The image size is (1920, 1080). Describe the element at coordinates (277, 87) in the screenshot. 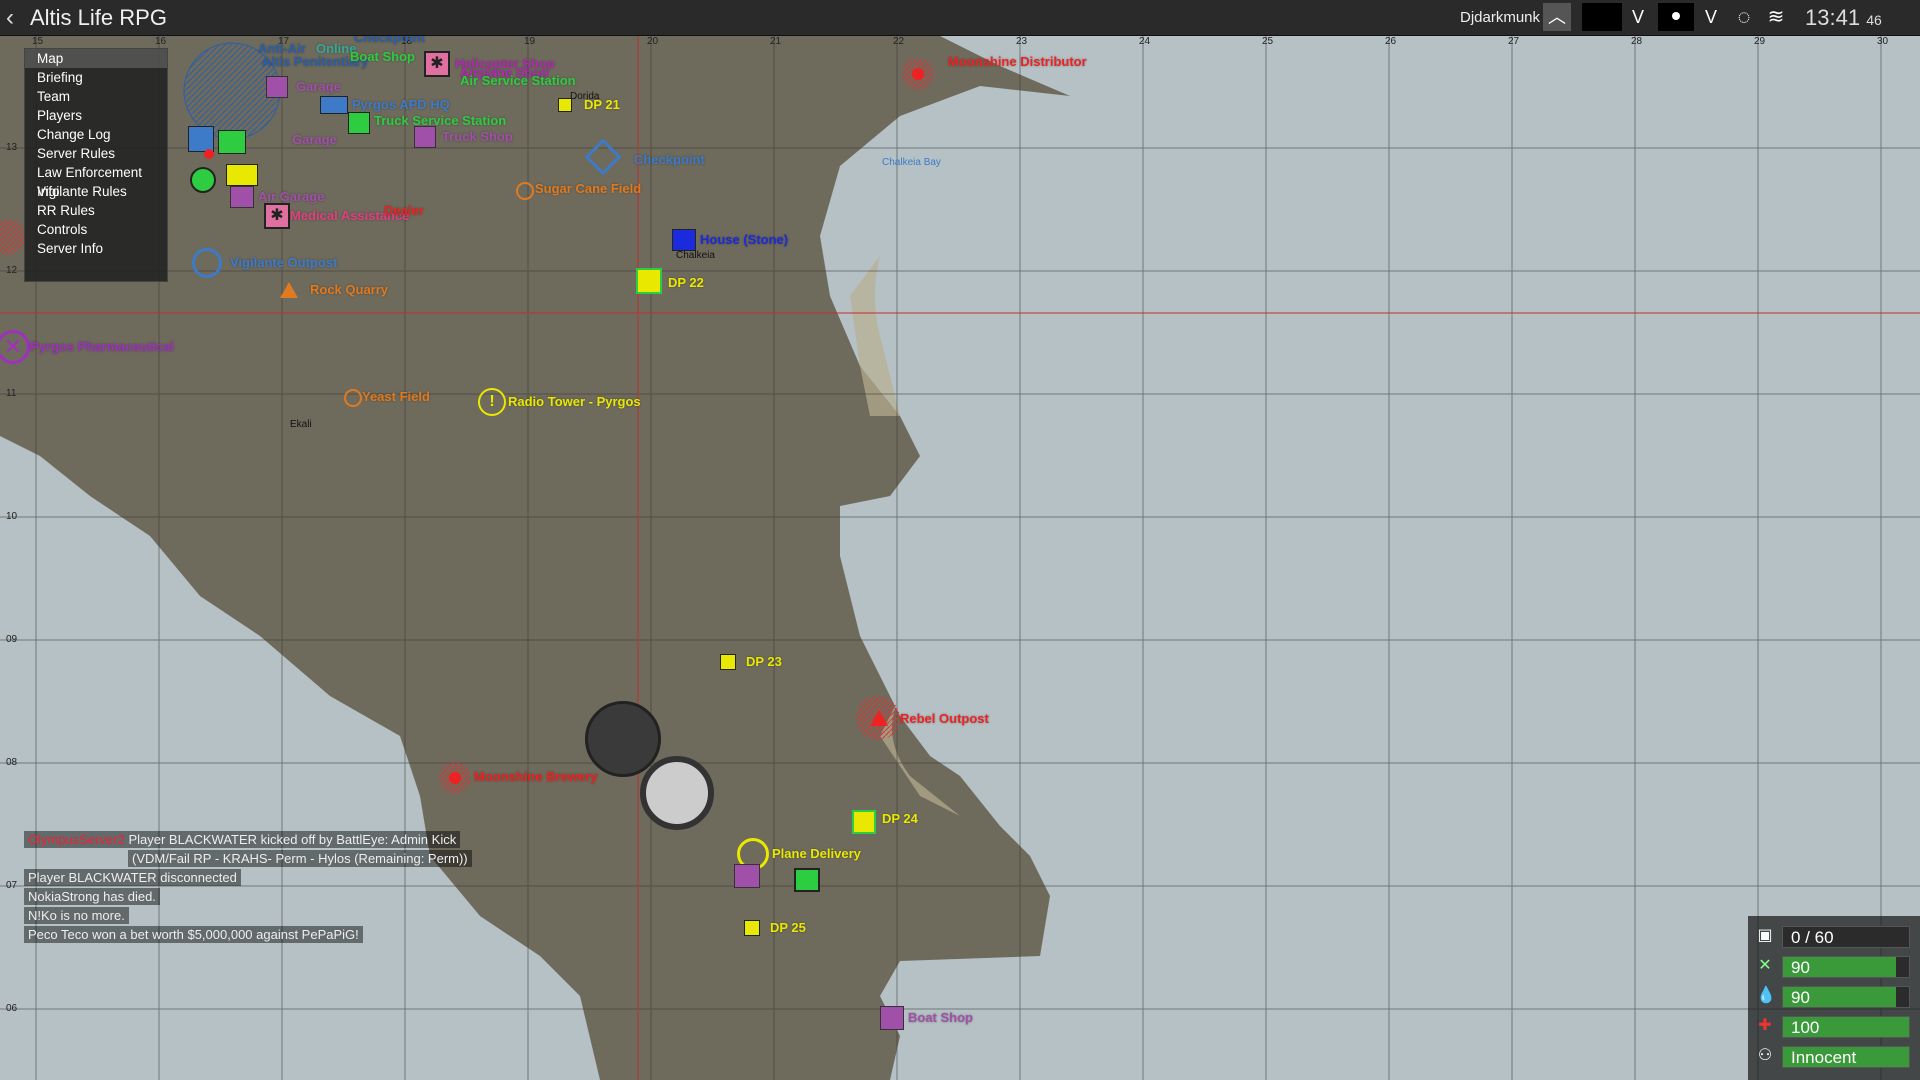

I see `map-marker-garage` at that location.